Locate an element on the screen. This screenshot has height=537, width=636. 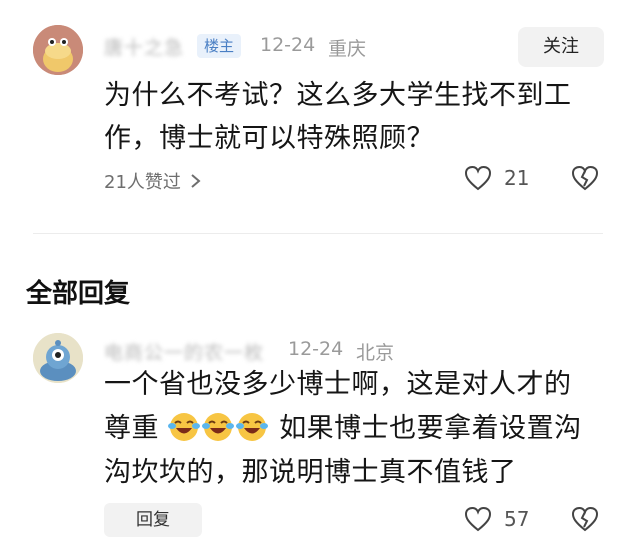
bread-character-icon is located at coordinates (58, 50).